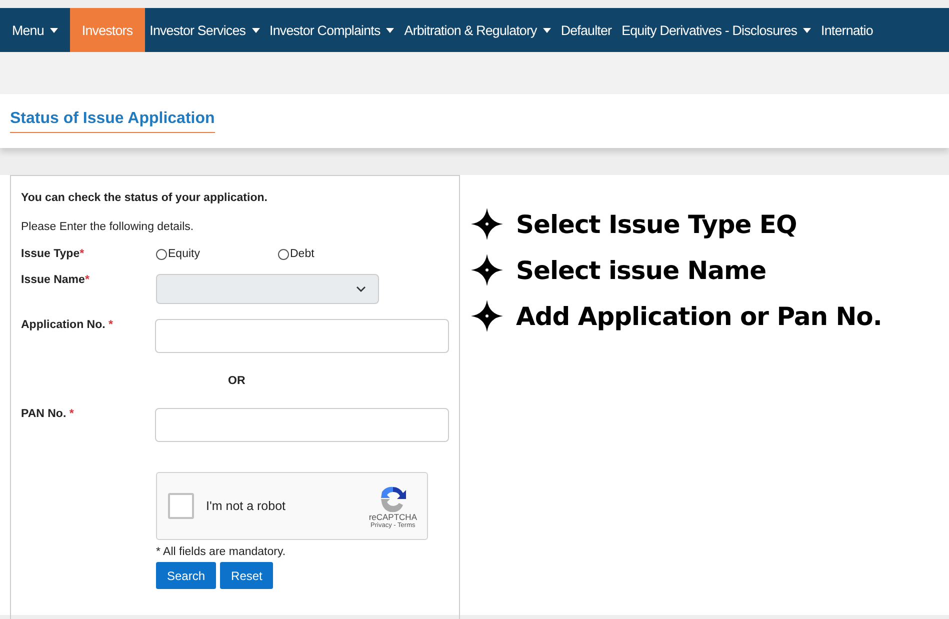  I want to click on issue-name-dropdown, so click(267, 289).